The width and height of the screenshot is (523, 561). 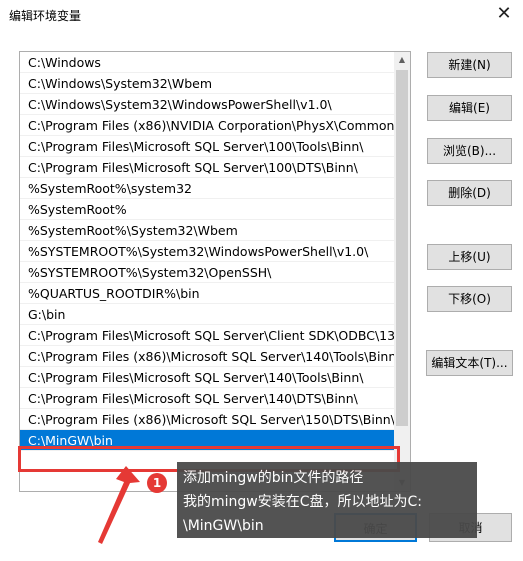 What do you see at coordinates (469, 65) in the screenshot?
I see `new-button: 新建(N)` at bounding box center [469, 65].